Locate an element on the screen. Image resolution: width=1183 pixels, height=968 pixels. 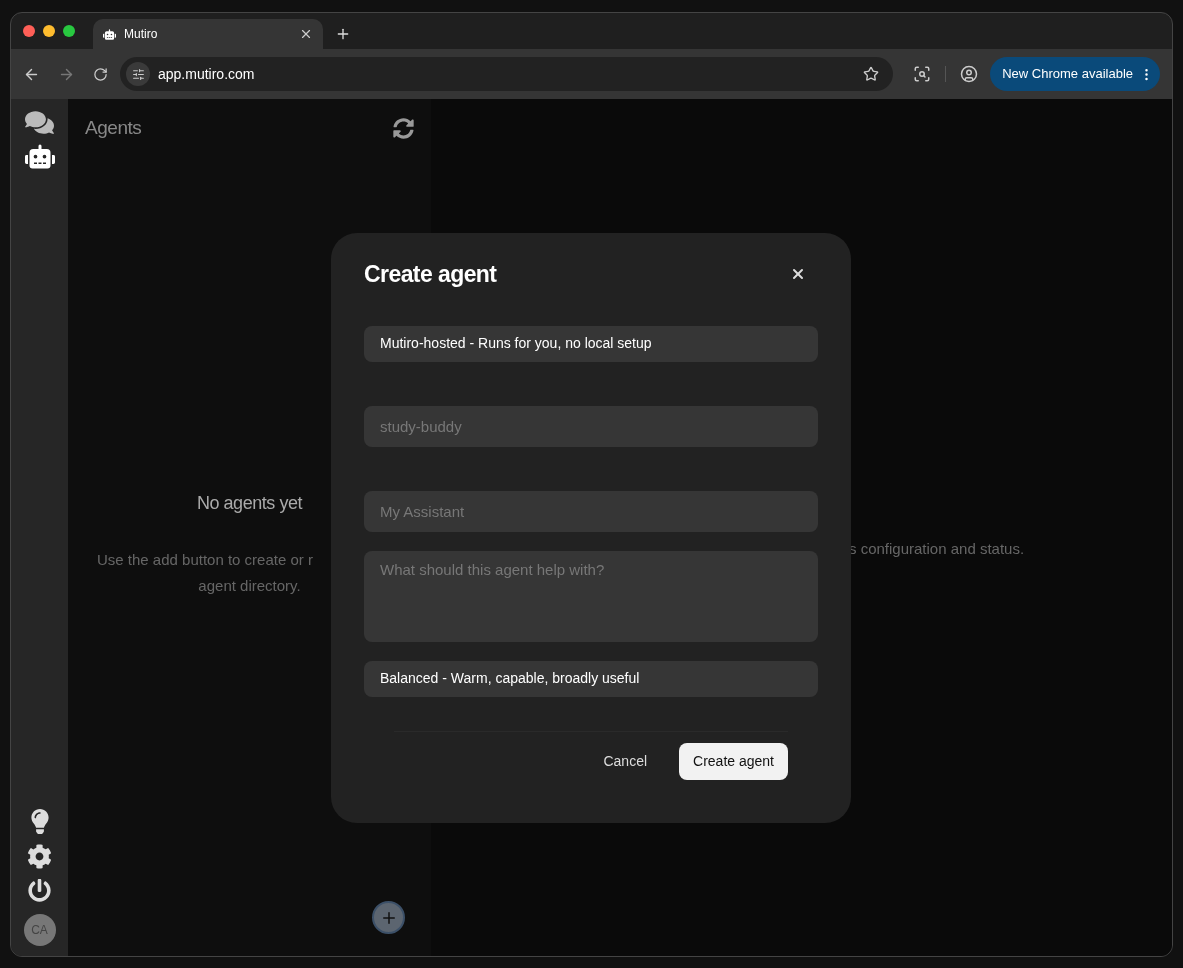
input-field: My Assistant is located at coordinates (591, 511).